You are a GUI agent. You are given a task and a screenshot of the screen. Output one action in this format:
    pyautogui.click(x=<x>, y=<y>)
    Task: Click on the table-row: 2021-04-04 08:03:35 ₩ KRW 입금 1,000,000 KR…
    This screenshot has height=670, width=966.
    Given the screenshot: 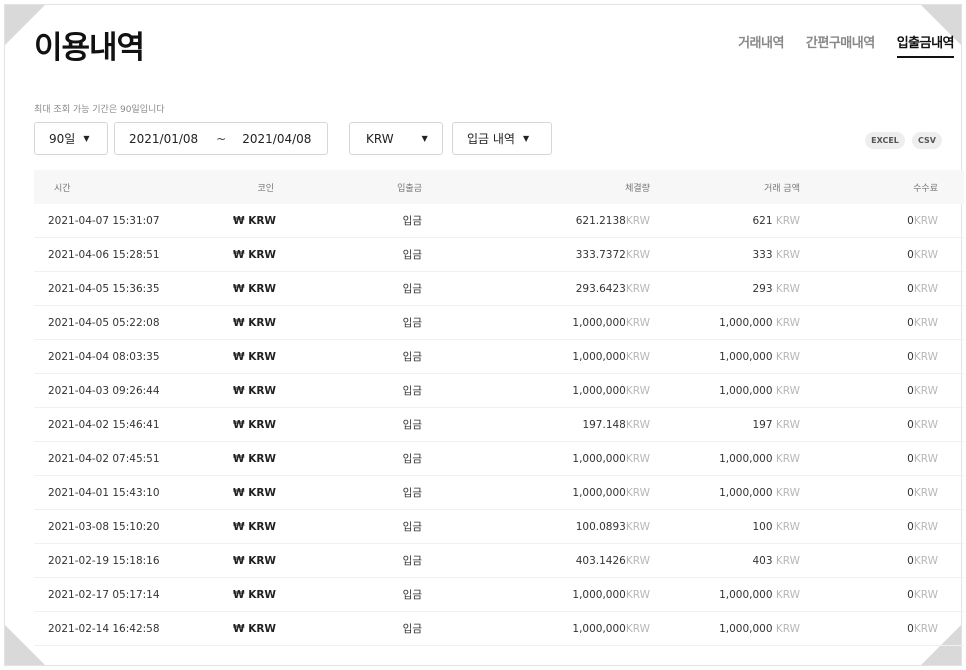 What is the action you would take?
    pyautogui.click(x=499, y=357)
    